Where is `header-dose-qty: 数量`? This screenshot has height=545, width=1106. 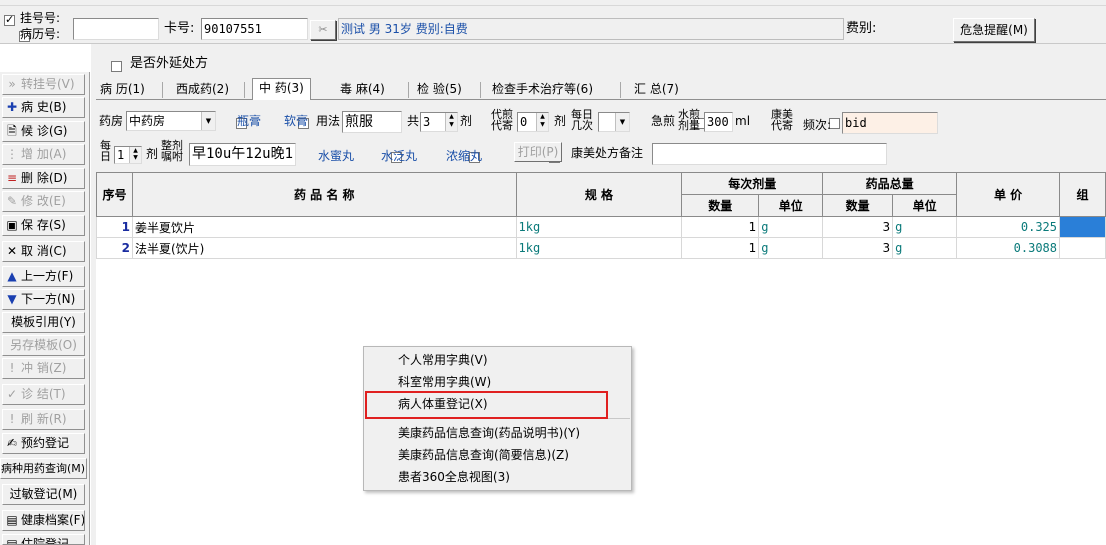 header-dose-qty: 数量 is located at coordinates (720, 205).